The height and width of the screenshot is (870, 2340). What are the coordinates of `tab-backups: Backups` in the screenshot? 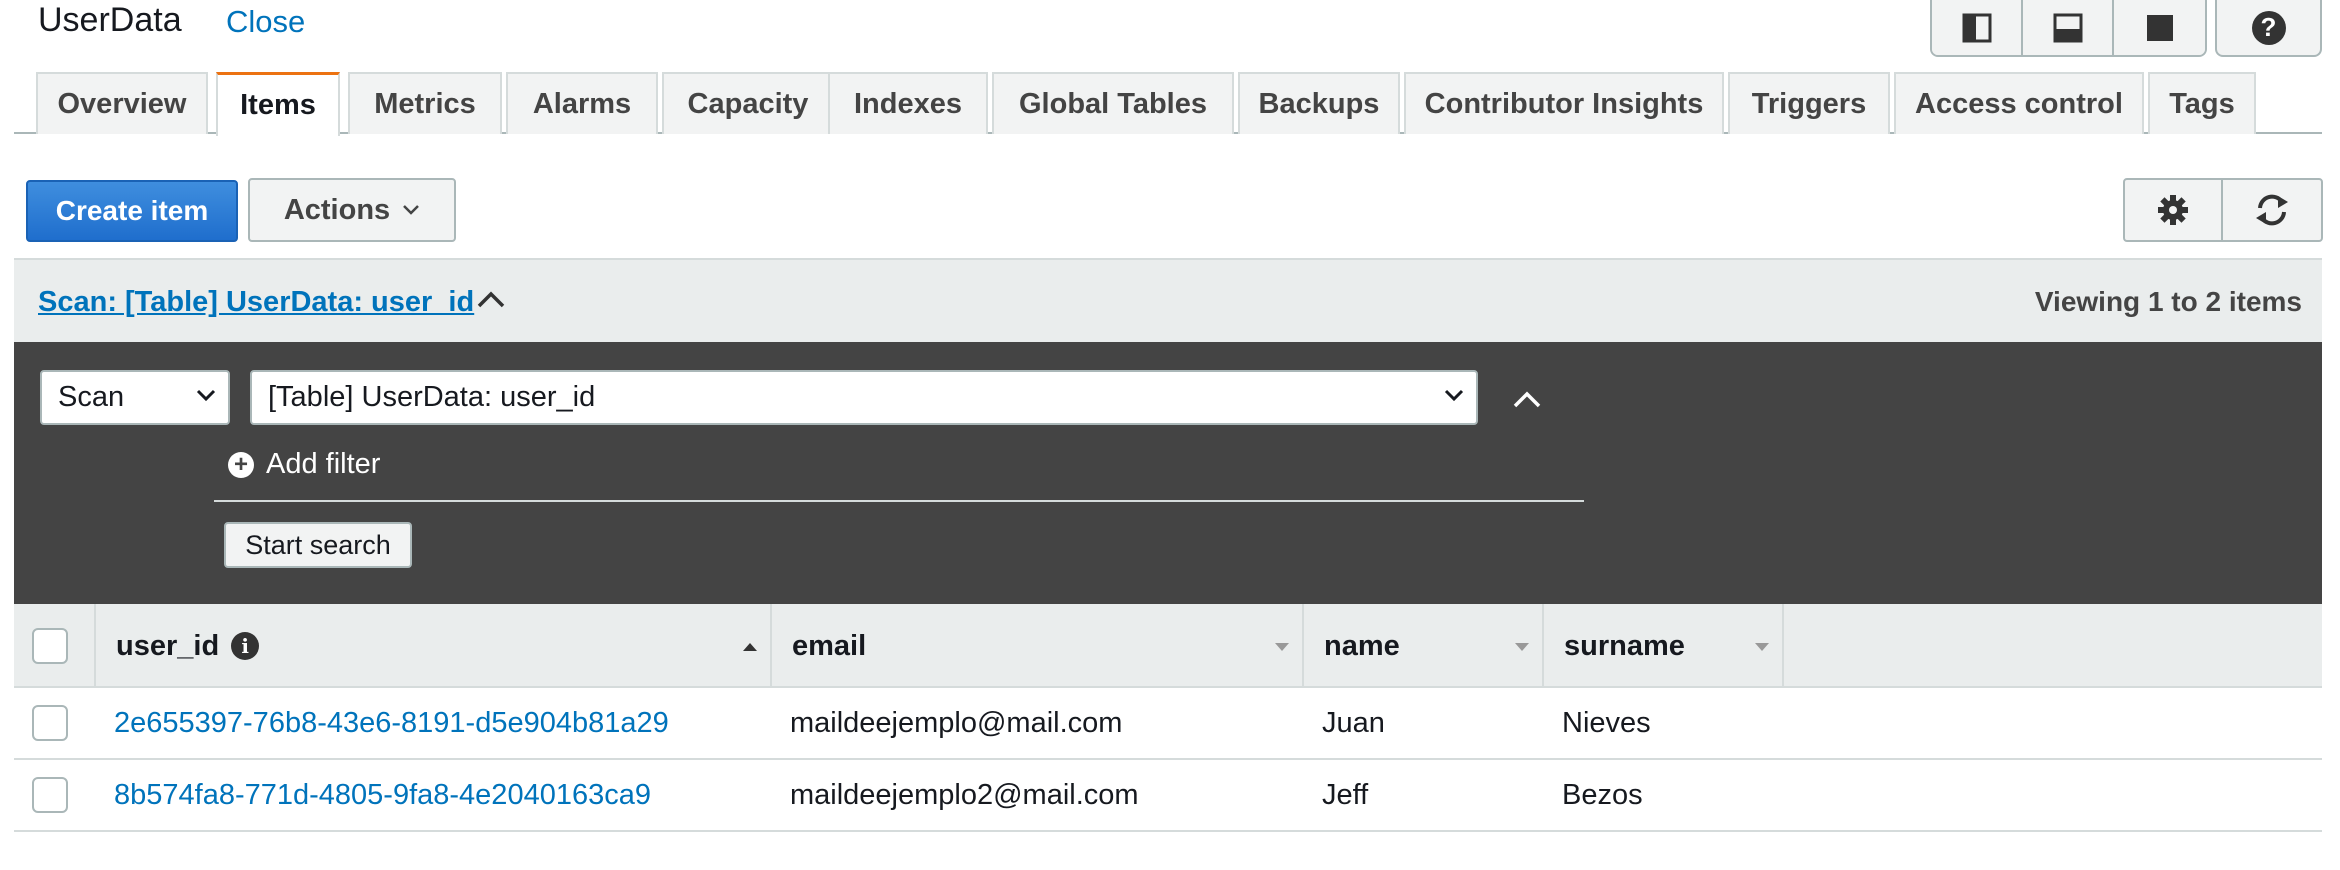 It's located at (1319, 103).